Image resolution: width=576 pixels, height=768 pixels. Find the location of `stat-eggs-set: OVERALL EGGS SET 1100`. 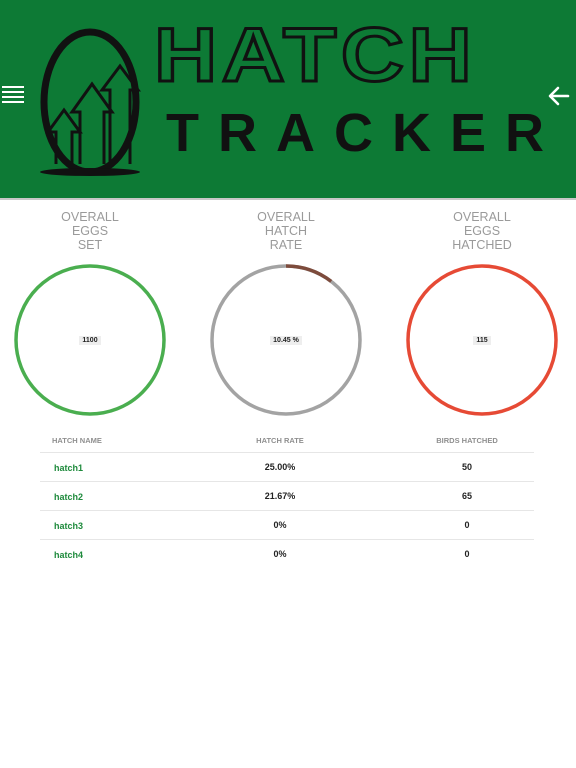

stat-eggs-set: OVERALL EGGS SET 1100 is located at coordinates (90, 314).